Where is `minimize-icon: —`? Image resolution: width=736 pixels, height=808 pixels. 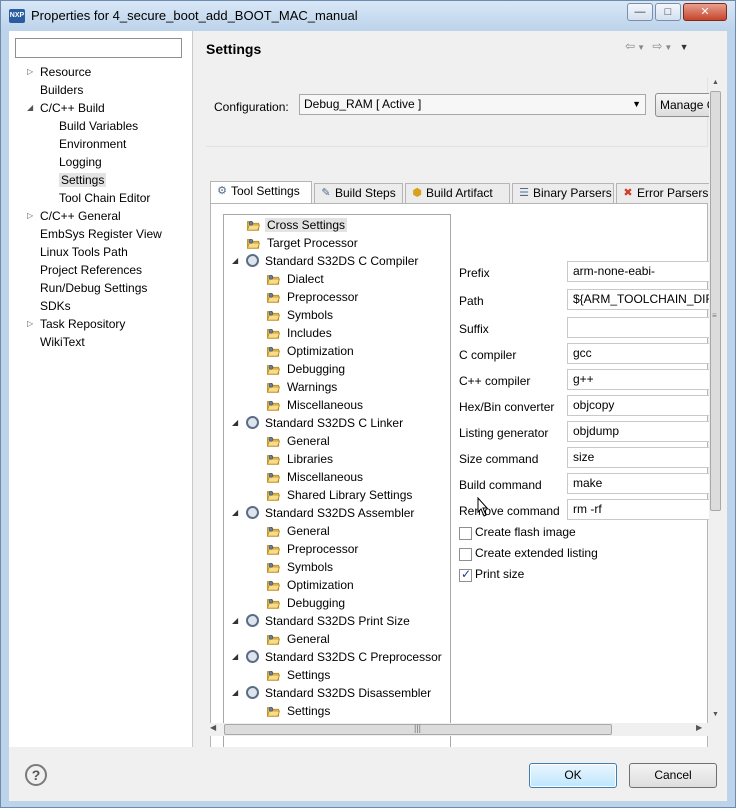
minimize-icon: — is located at coordinates (640, 12).